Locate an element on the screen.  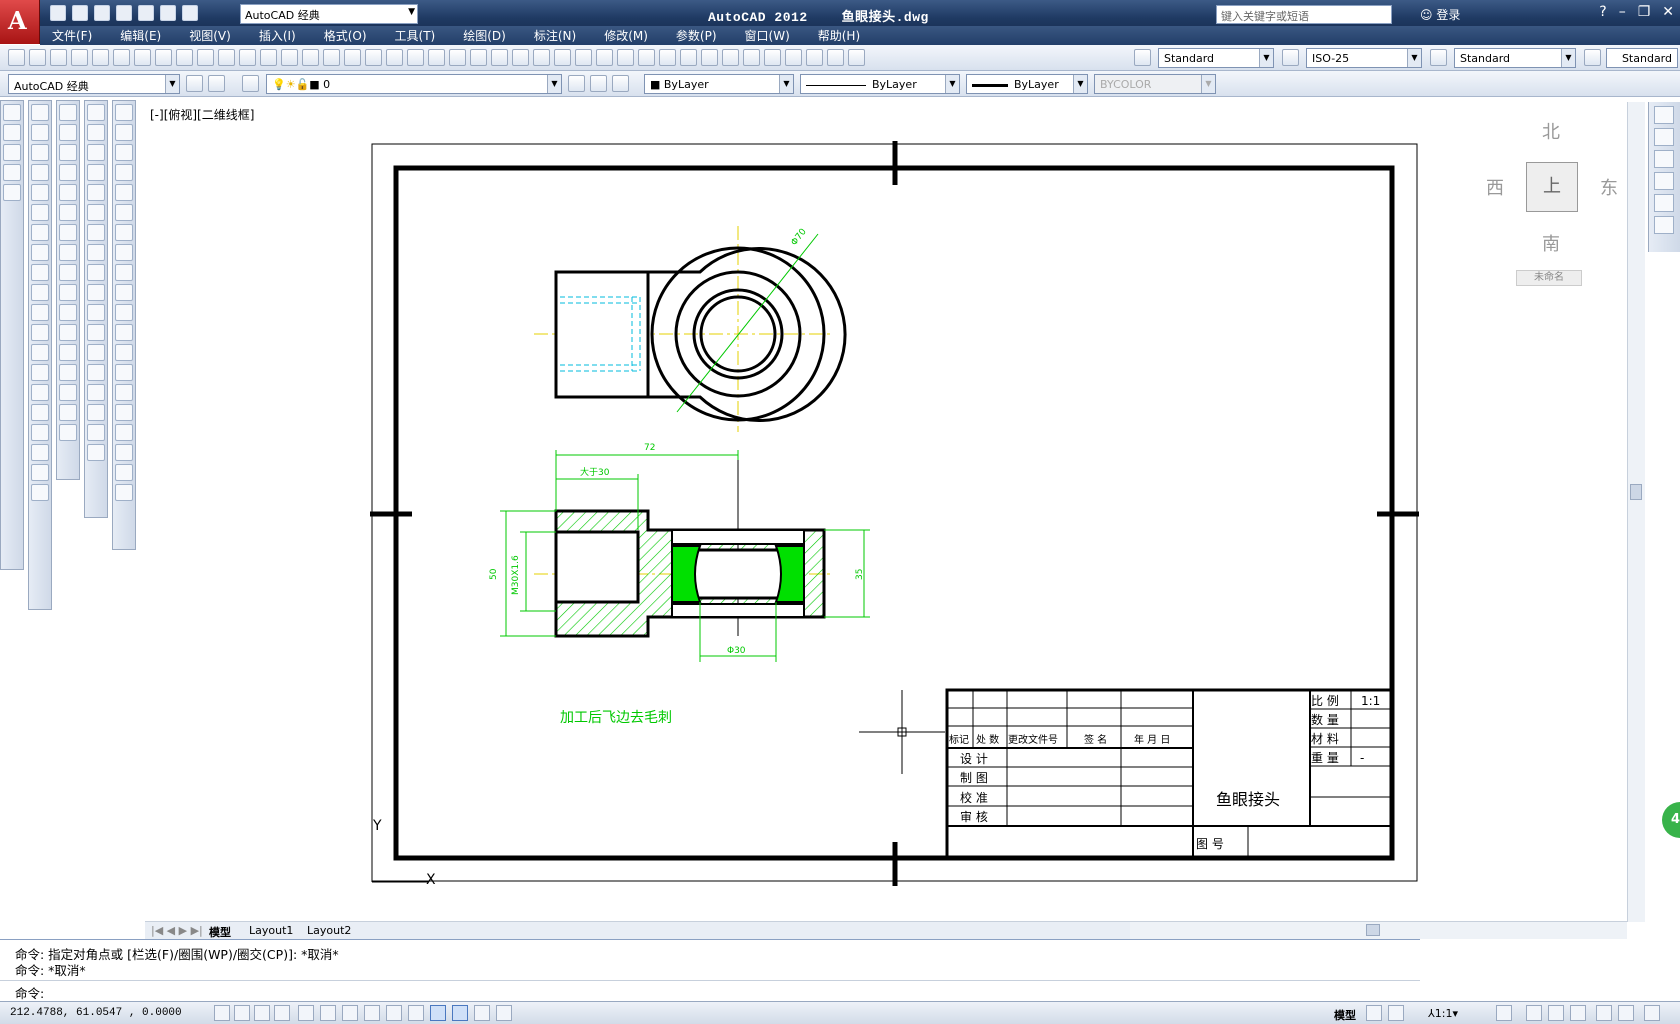
tb-check: 校 准 is located at coordinates (974, 797).